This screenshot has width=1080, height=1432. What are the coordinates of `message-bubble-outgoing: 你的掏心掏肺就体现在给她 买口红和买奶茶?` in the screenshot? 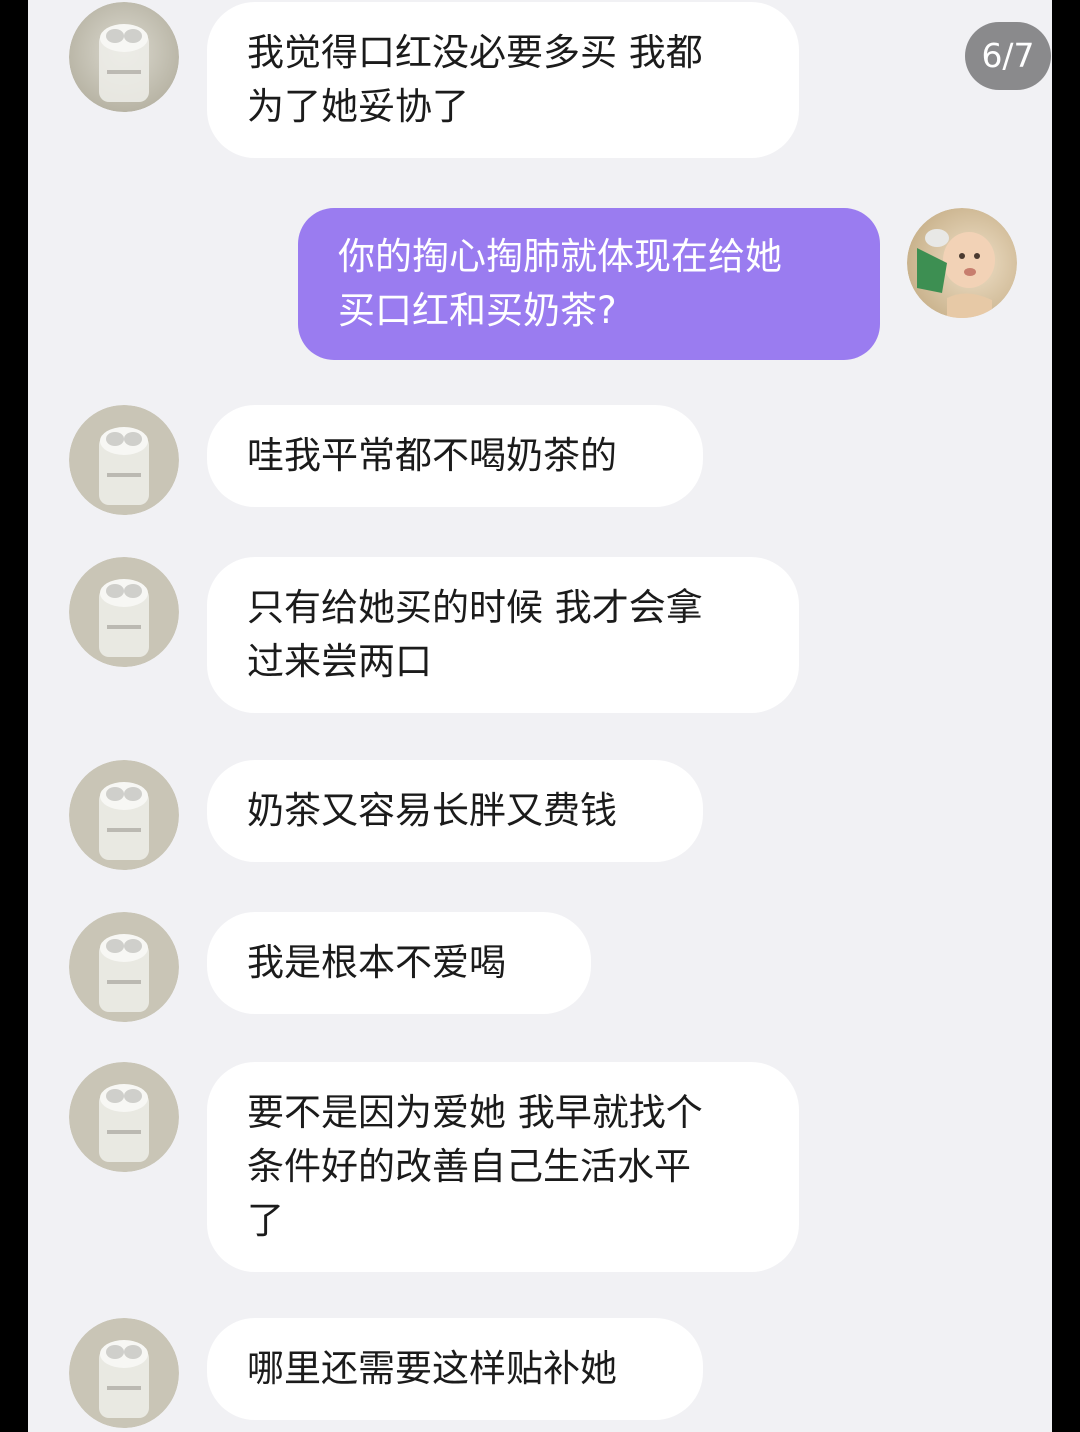 It's located at (589, 284).